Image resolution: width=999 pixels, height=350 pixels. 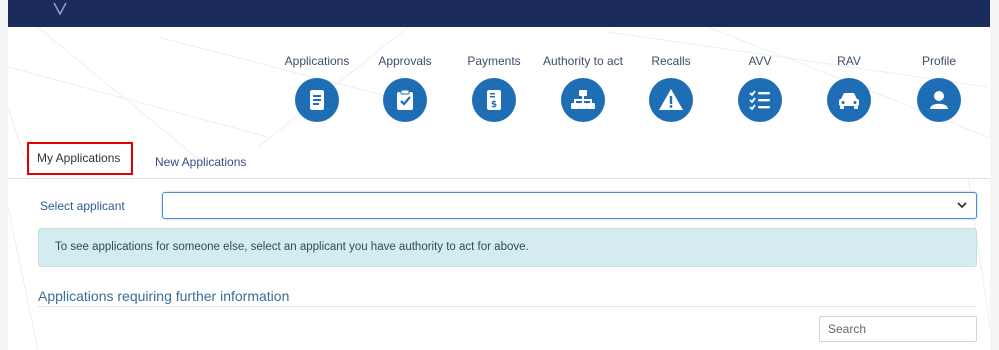 What do you see at coordinates (499, 178) in the screenshot?
I see `tab-divider` at bounding box center [499, 178].